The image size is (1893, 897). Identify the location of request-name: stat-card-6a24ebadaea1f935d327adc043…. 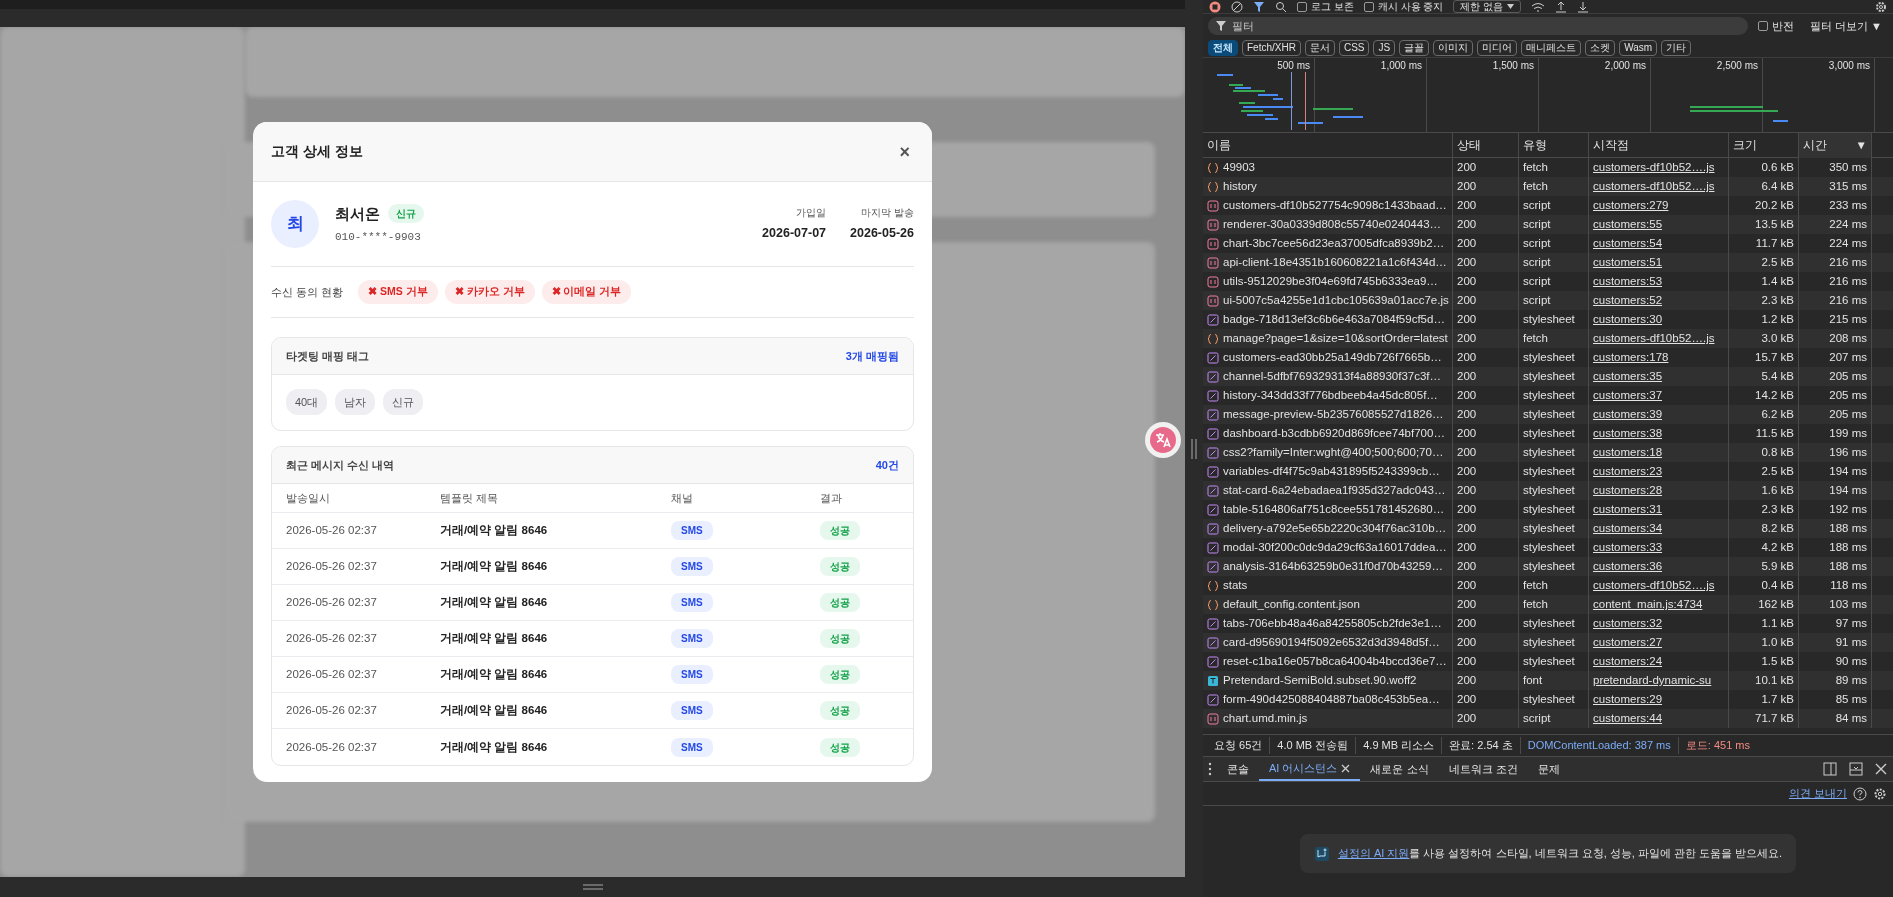
(1334, 490).